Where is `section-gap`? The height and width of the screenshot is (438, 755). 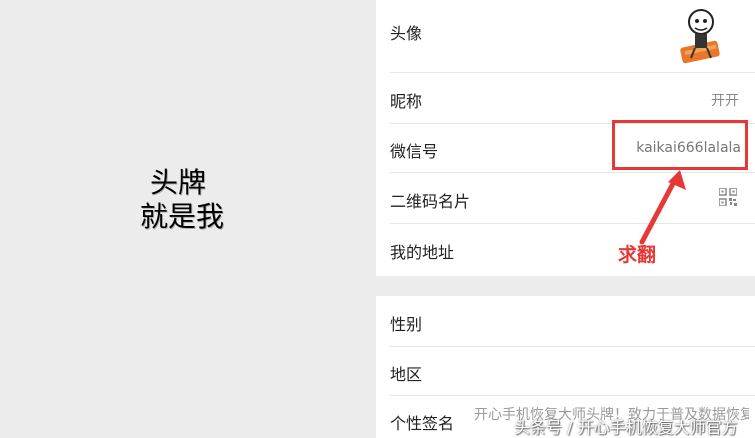
section-gap is located at coordinates (565, 286).